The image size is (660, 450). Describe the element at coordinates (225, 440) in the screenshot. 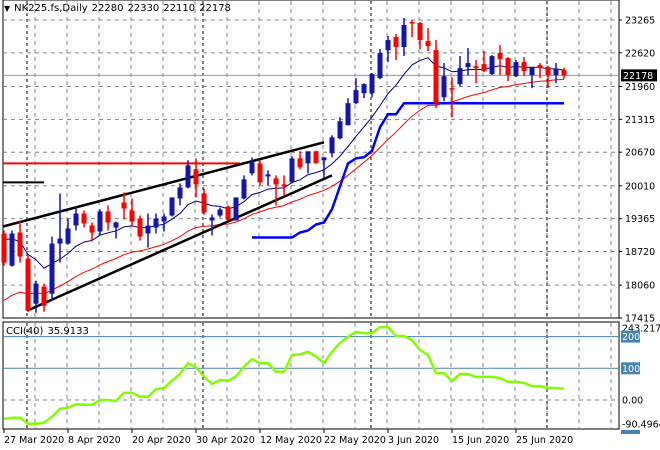

I see `date-label: 30 Apr 2020` at that location.